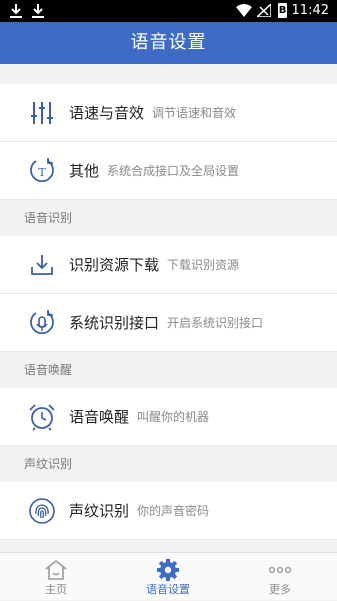 The image size is (337, 601). I want to click on cell-title: 识别资源下载, so click(114, 265).